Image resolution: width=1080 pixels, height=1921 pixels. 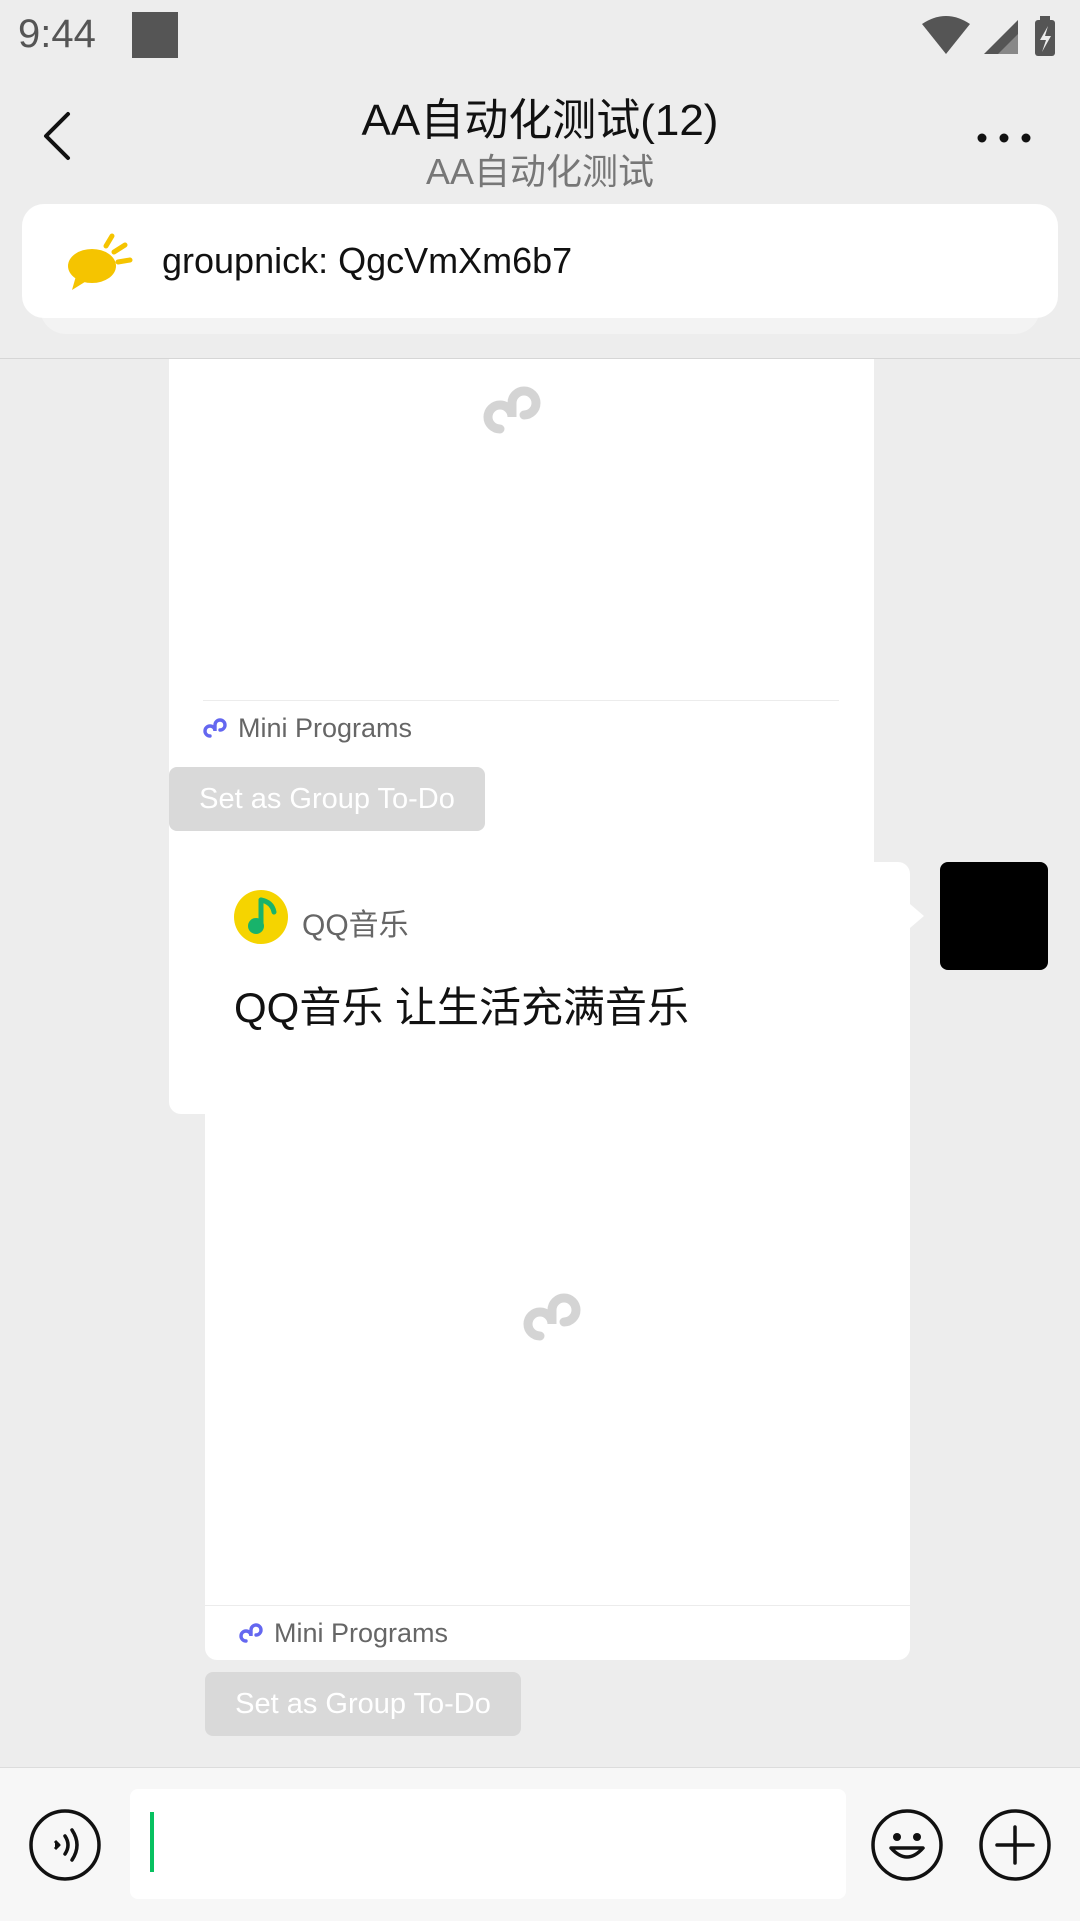 I want to click on voice-icon, so click(x=65, y=1845).